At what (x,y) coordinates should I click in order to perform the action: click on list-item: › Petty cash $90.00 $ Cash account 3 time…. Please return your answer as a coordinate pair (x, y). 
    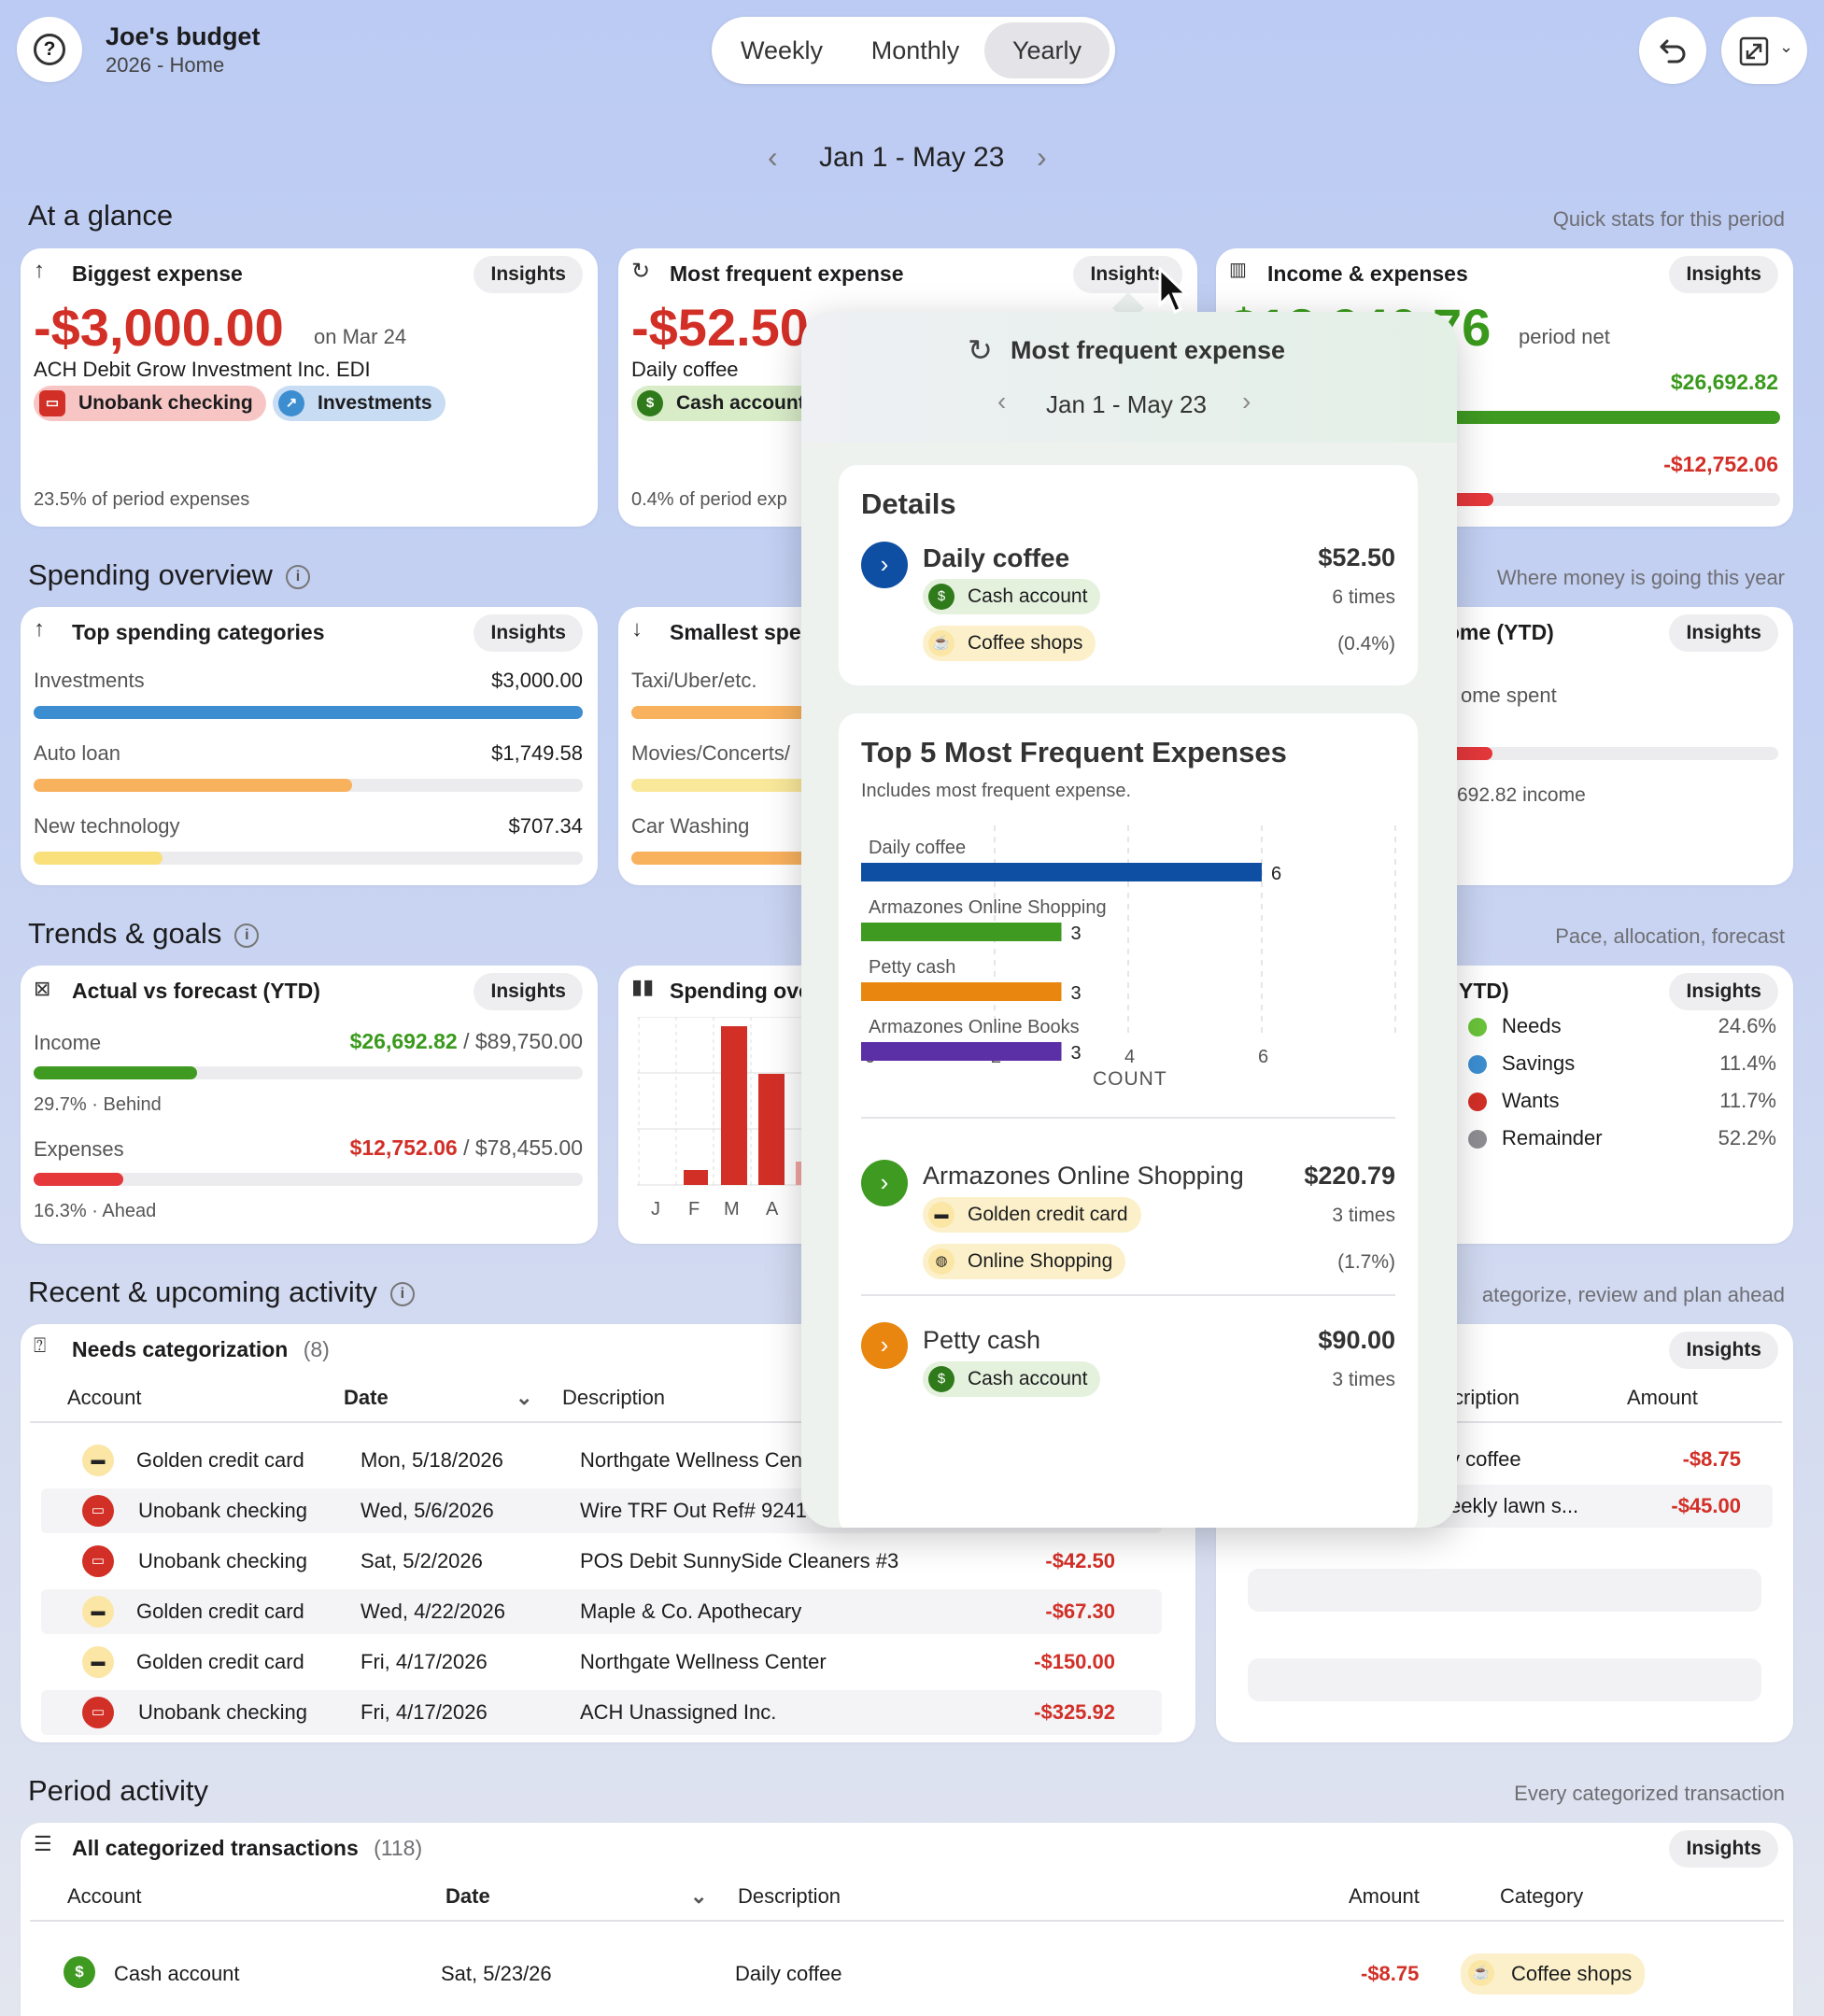
    Looking at the image, I should click on (1128, 1381).